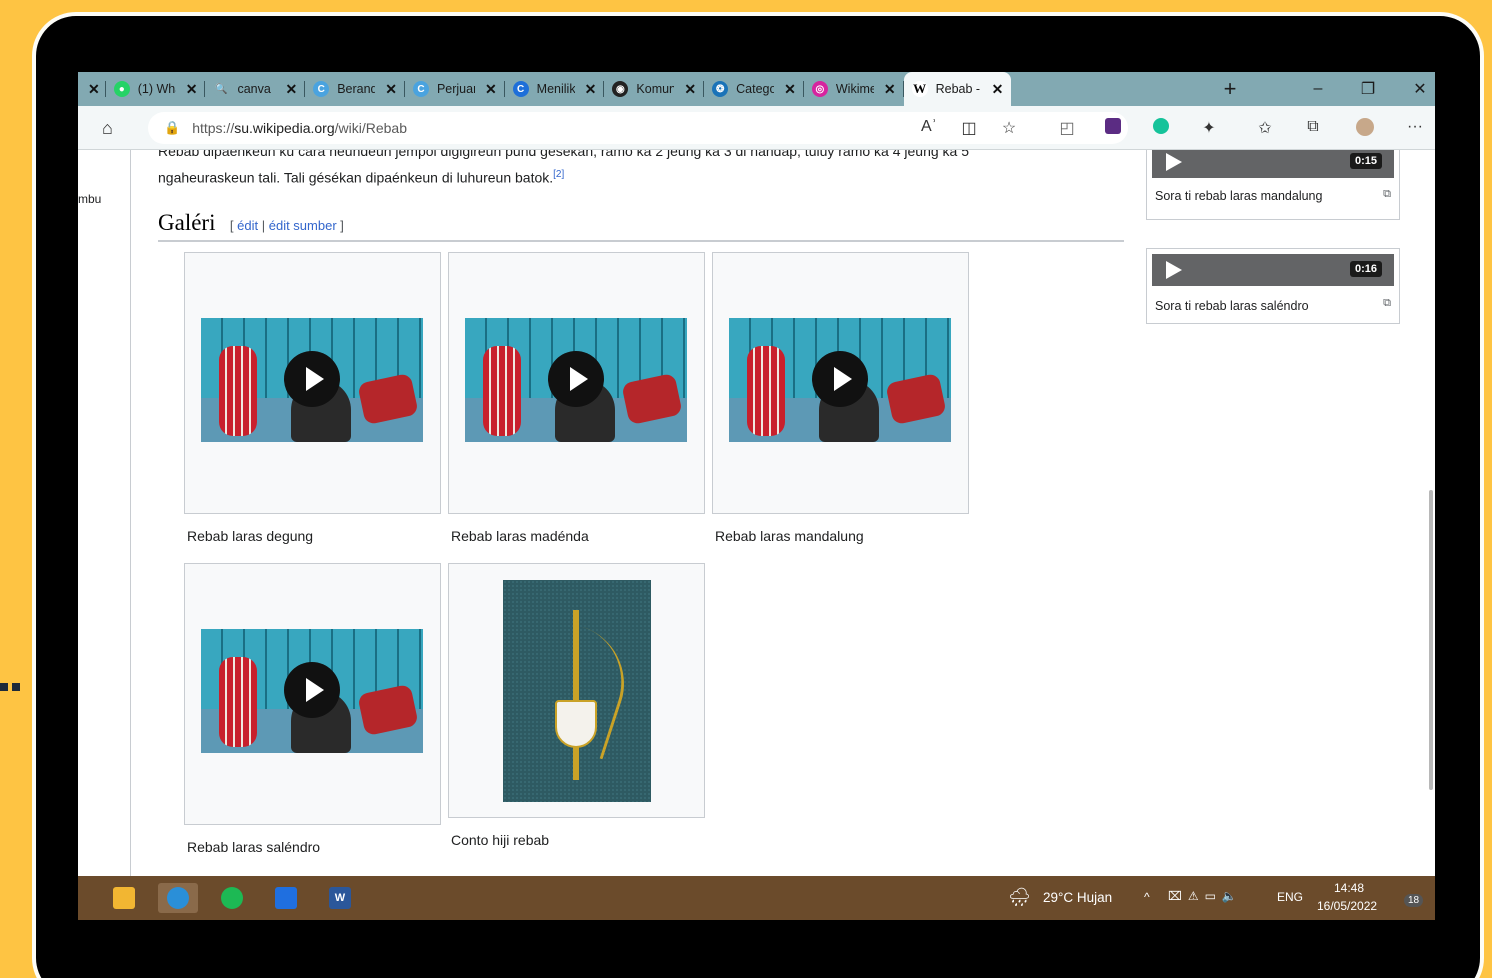 This screenshot has width=1492, height=978. I want to click on language-indicator: ENG, so click(1290, 897).